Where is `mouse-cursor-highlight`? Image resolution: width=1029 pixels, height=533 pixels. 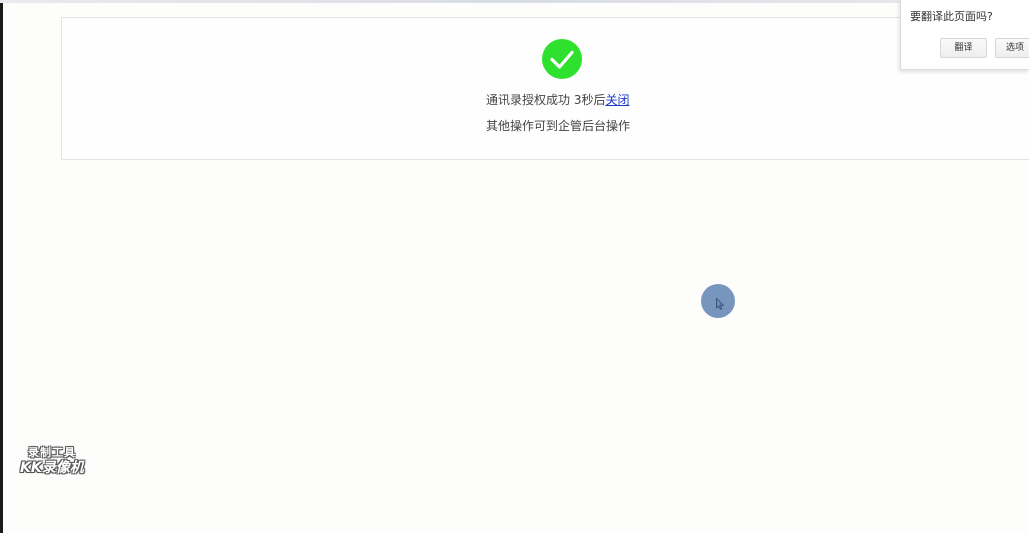
mouse-cursor-highlight is located at coordinates (718, 301).